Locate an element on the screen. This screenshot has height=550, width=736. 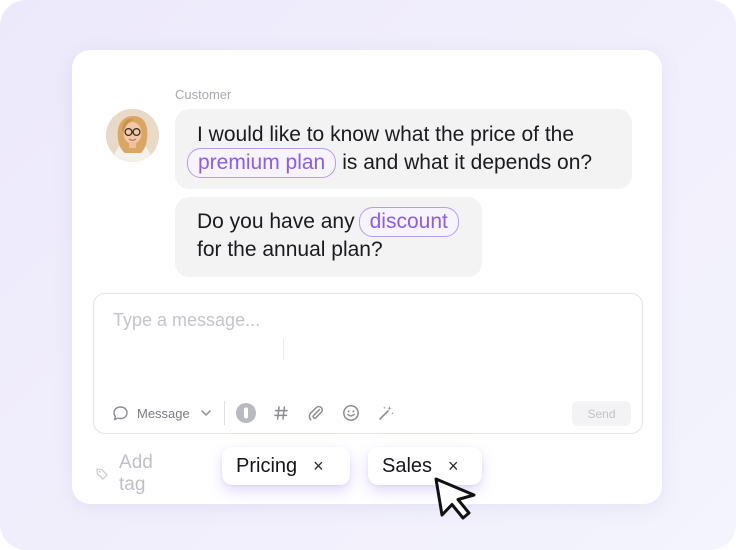
add-tag-label: Add tag is located at coordinates (136, 473).